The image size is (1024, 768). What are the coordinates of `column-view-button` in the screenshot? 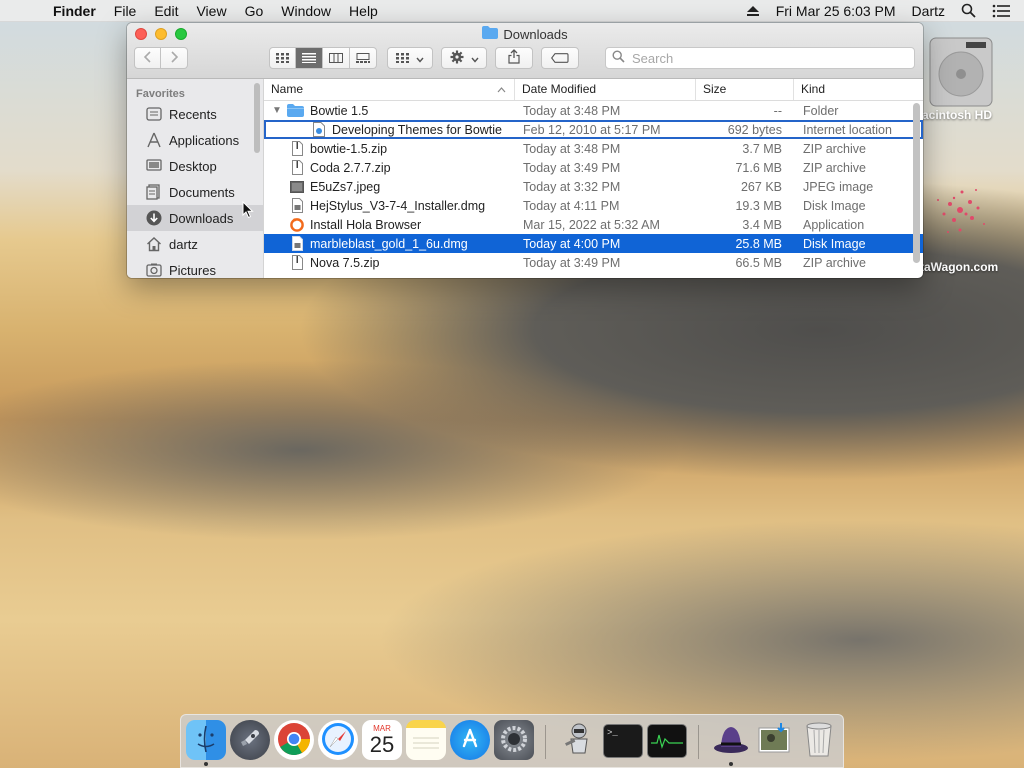 It's located at (336, 58).